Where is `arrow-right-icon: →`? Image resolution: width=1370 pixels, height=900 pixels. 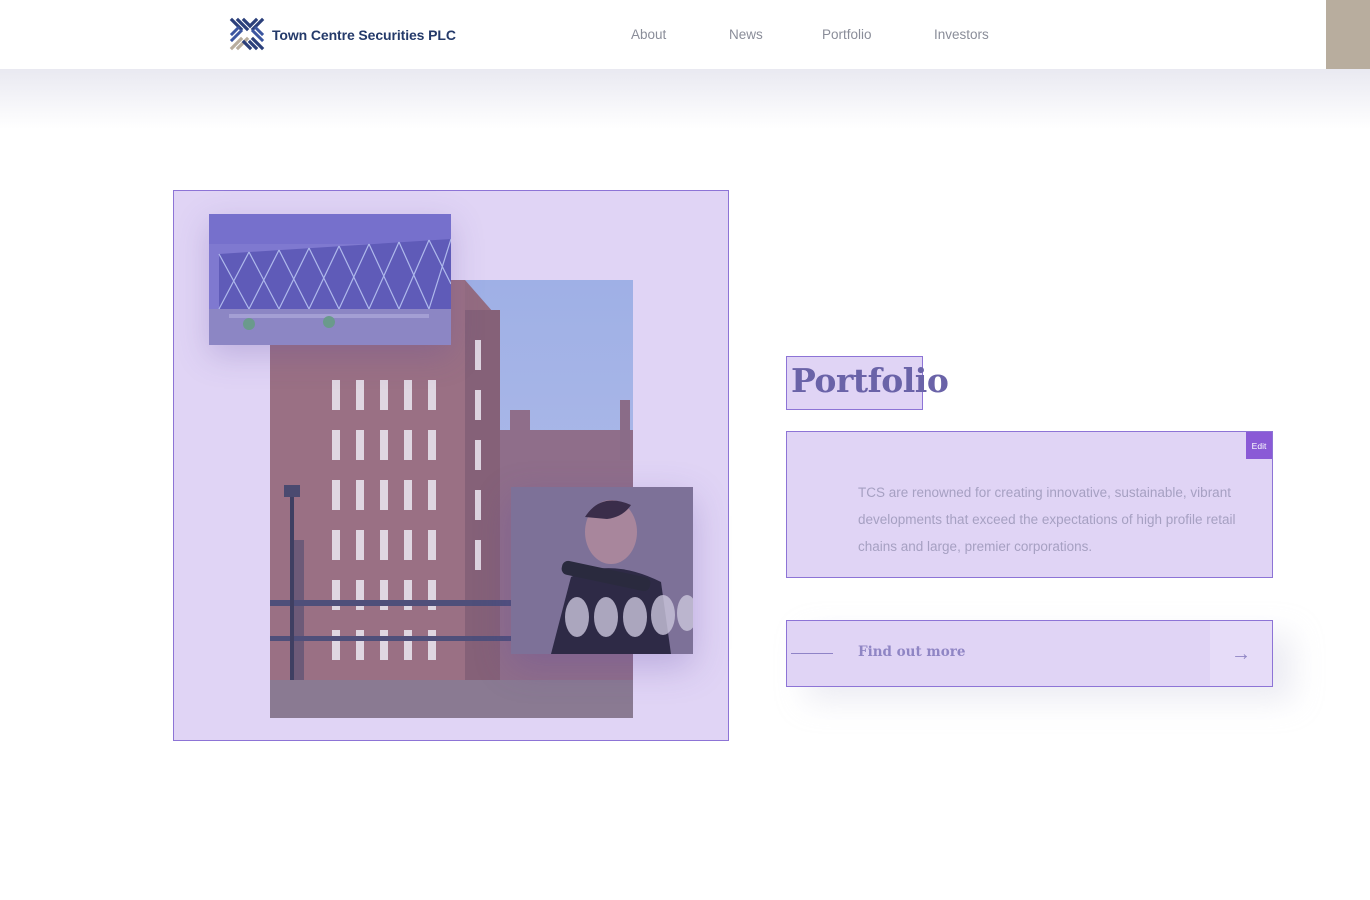
arrow-right-icon: → is located at coordinates (1241, 653).